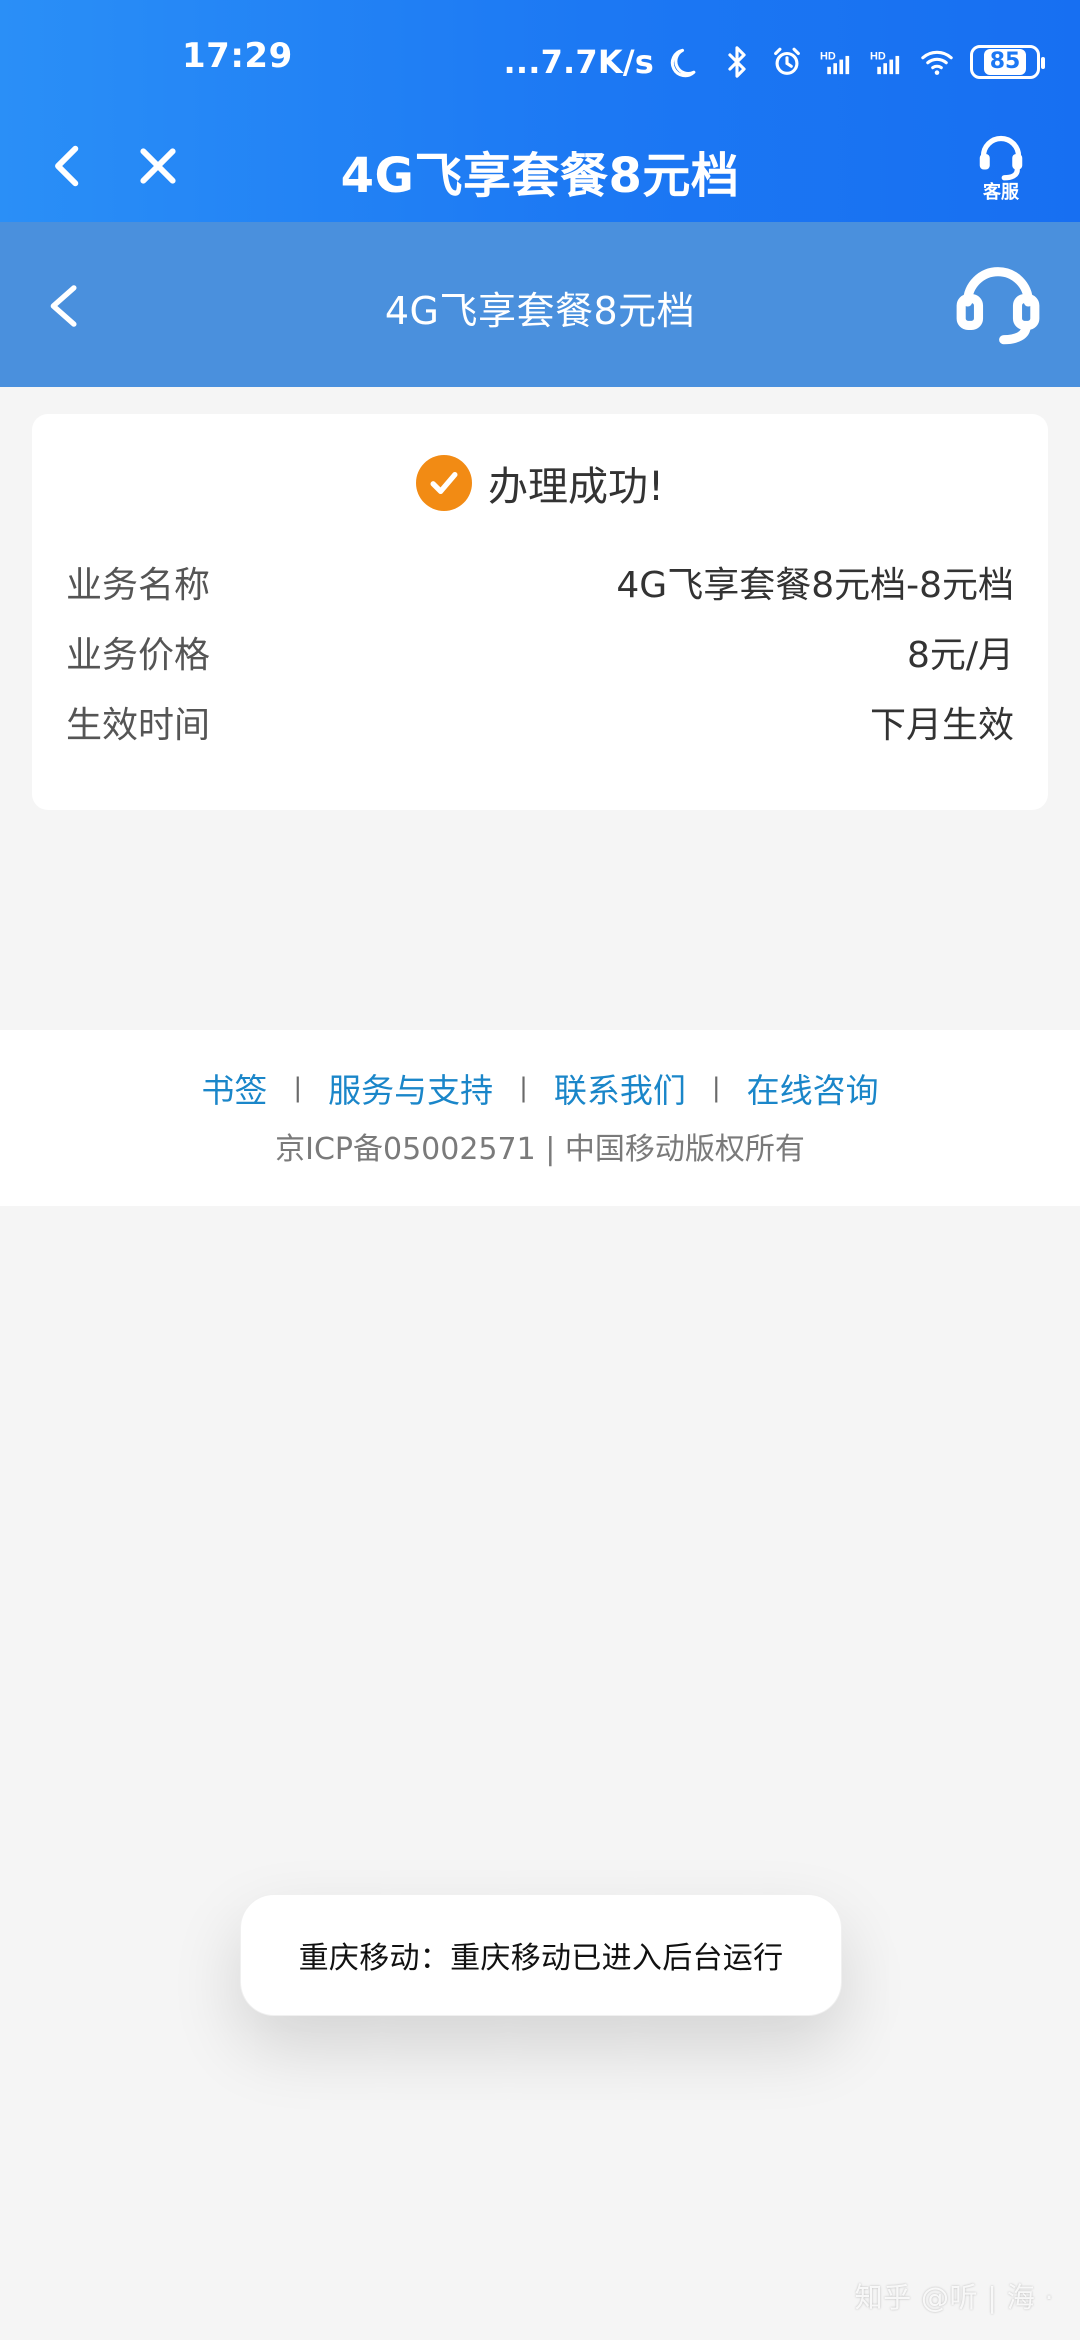 This screenshot has width=1080, height=2340. I want to click on status-bar: 17:29 ...7.7K/s HD HD 85, so click(540, 62).